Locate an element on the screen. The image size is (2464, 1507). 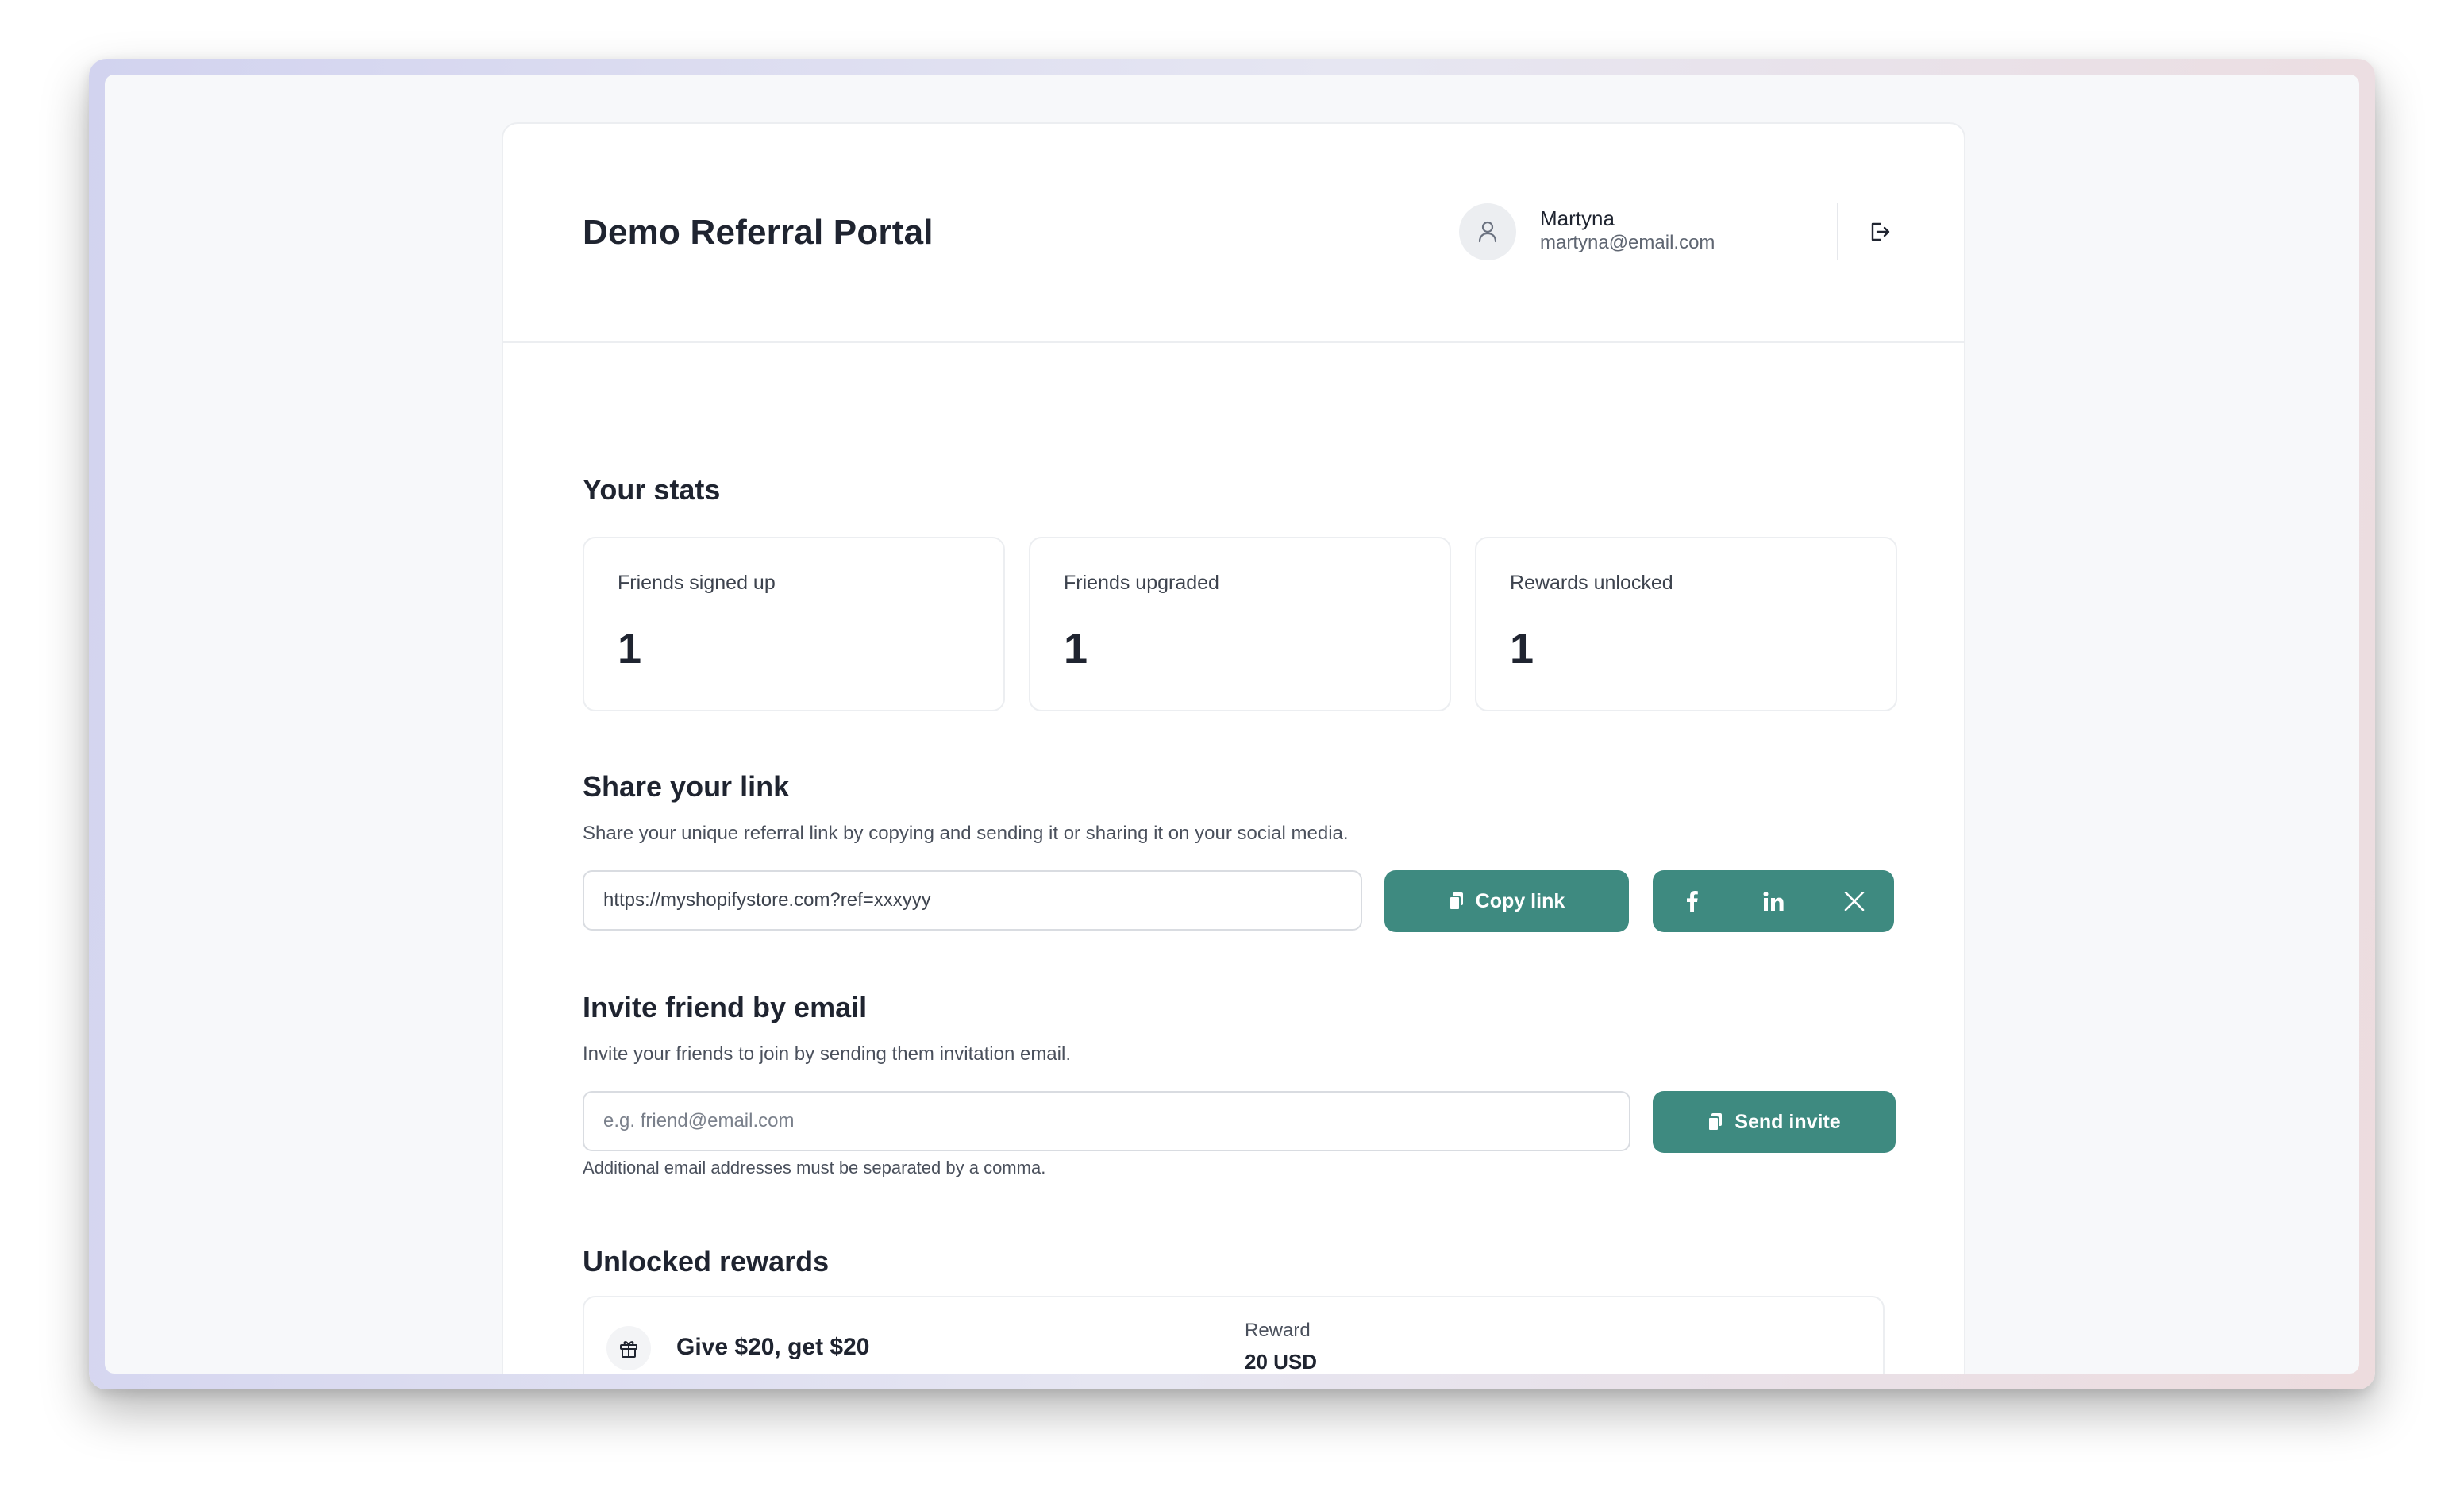
user-name: Martyna is located at coordinates (1577, 218).